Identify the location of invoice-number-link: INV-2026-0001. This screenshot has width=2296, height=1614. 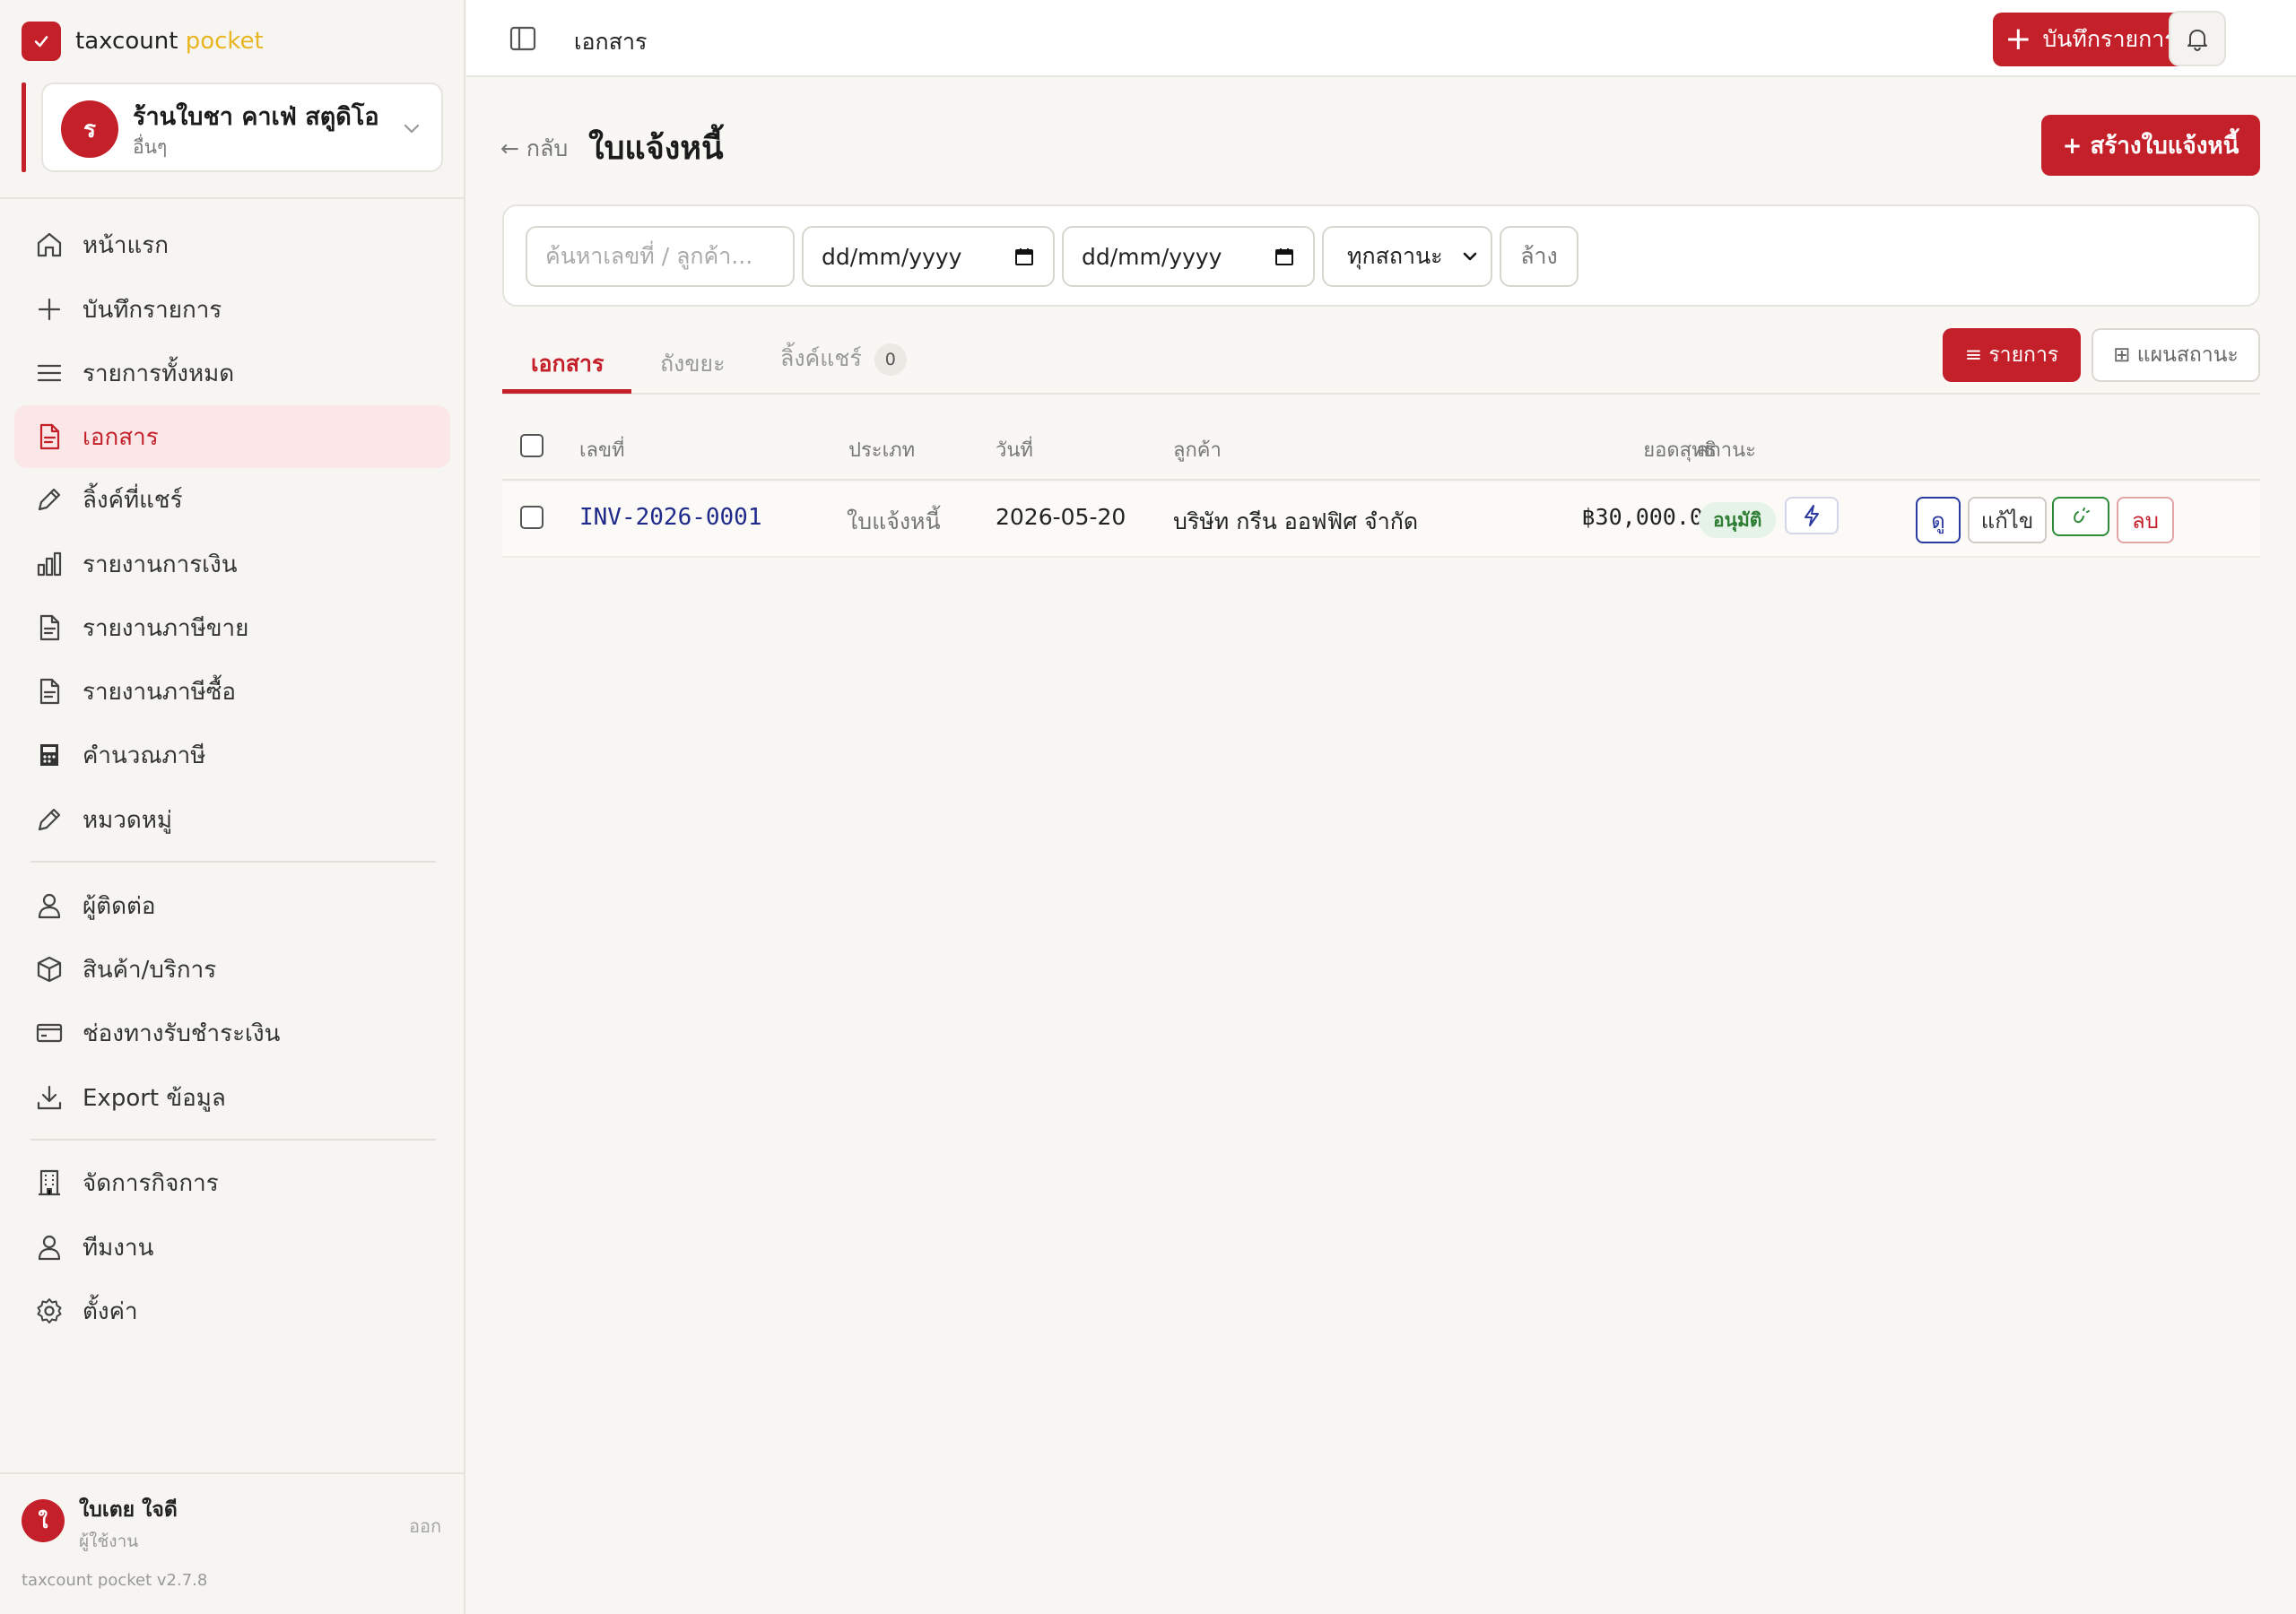
(670, 517).